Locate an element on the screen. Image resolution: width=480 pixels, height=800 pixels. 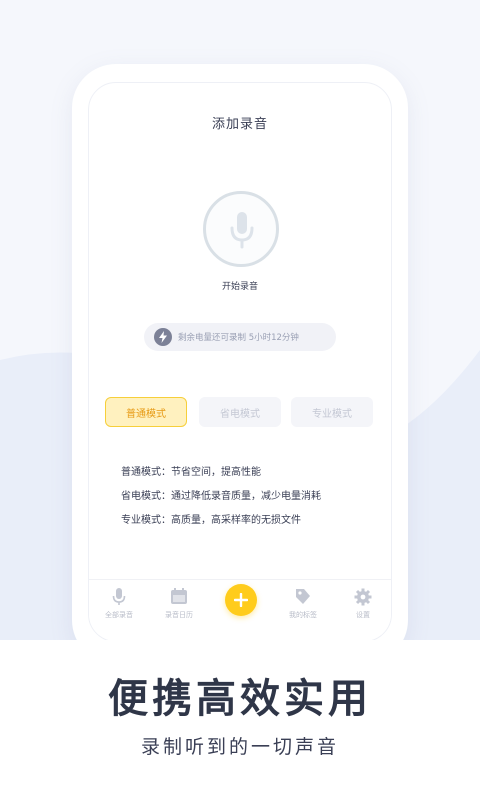
tab-my-tags: 我的标签 is located at coordinates (303, 604).